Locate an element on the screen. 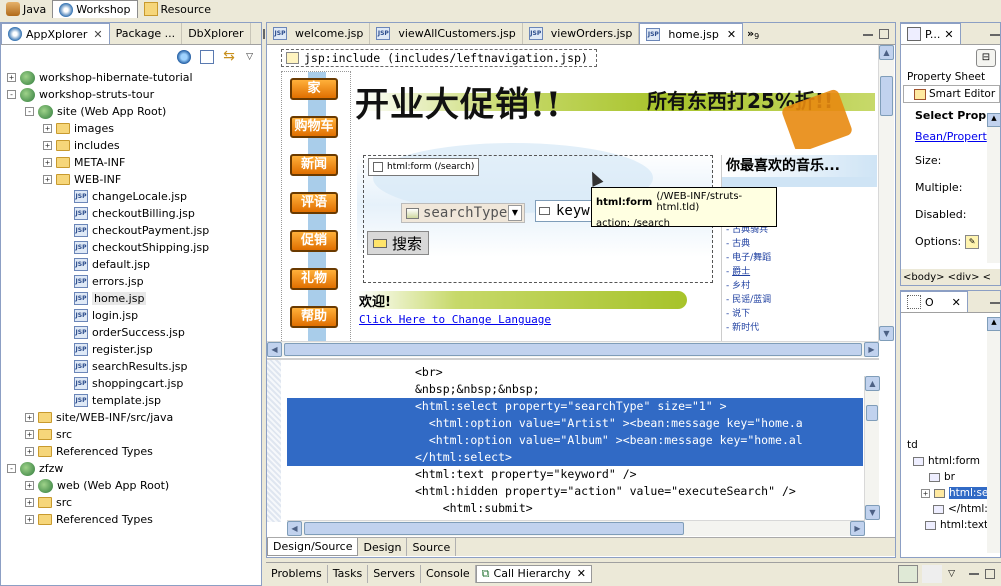 The height and width of the screenshot is (586, 1001). nav-button: 家 is located at coordinates (314, 89).